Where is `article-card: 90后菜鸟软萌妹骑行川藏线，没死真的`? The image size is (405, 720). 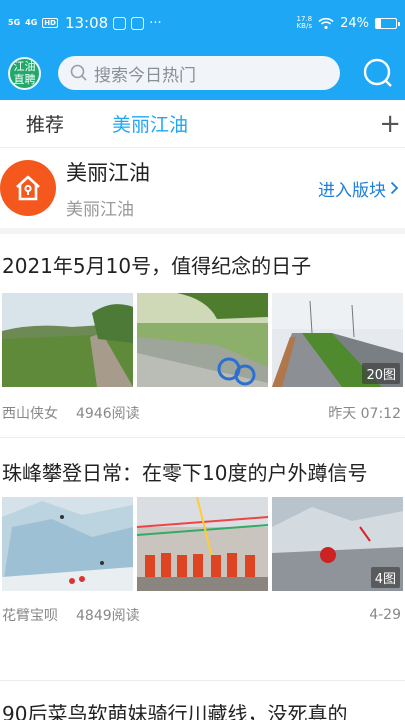 article-card: 90后菜鸟软萌妹骑行川藏线，没死真的 is located at coordinates (202, 708).